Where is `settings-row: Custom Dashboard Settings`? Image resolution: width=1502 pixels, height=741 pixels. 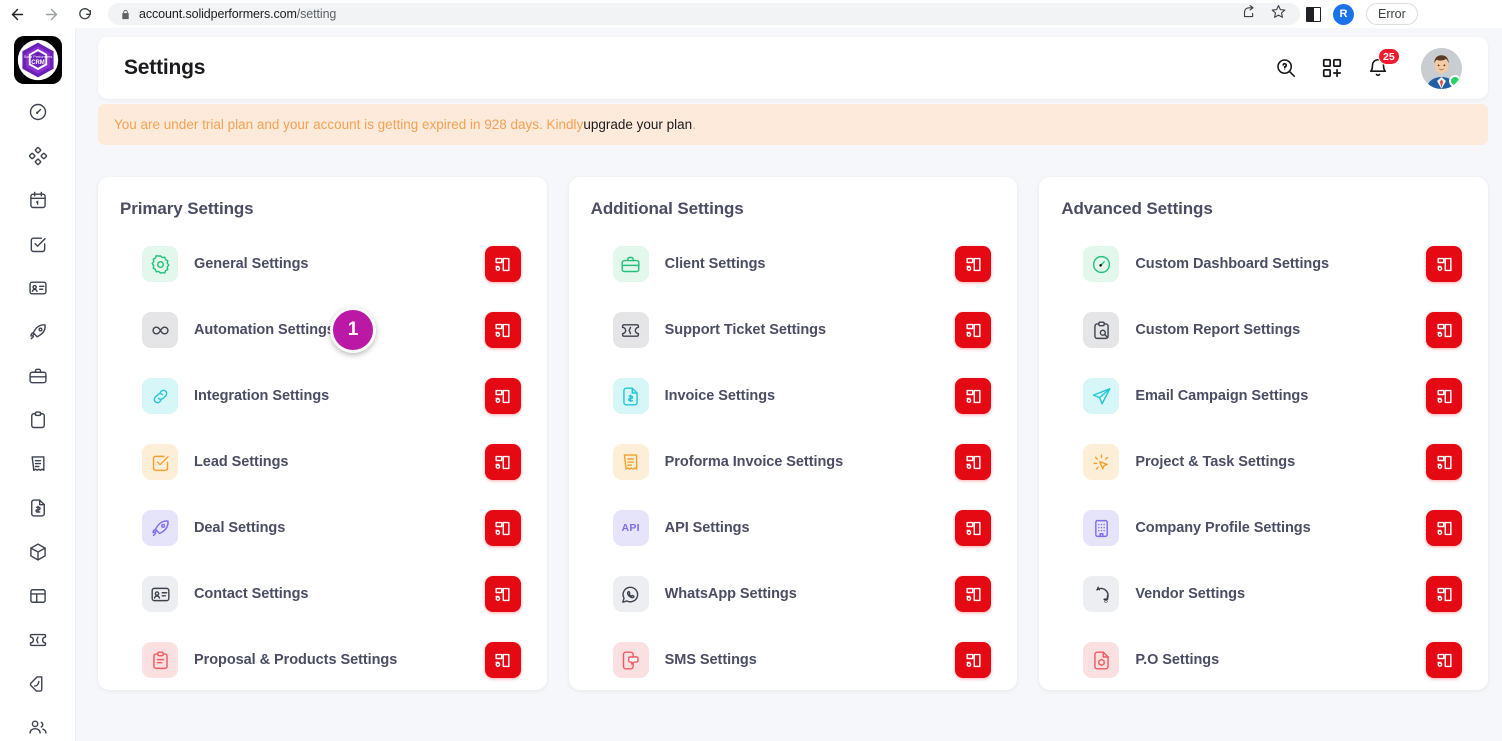 settings-row: Custom Dashboard Settings is located at coordinates (1262, 264).